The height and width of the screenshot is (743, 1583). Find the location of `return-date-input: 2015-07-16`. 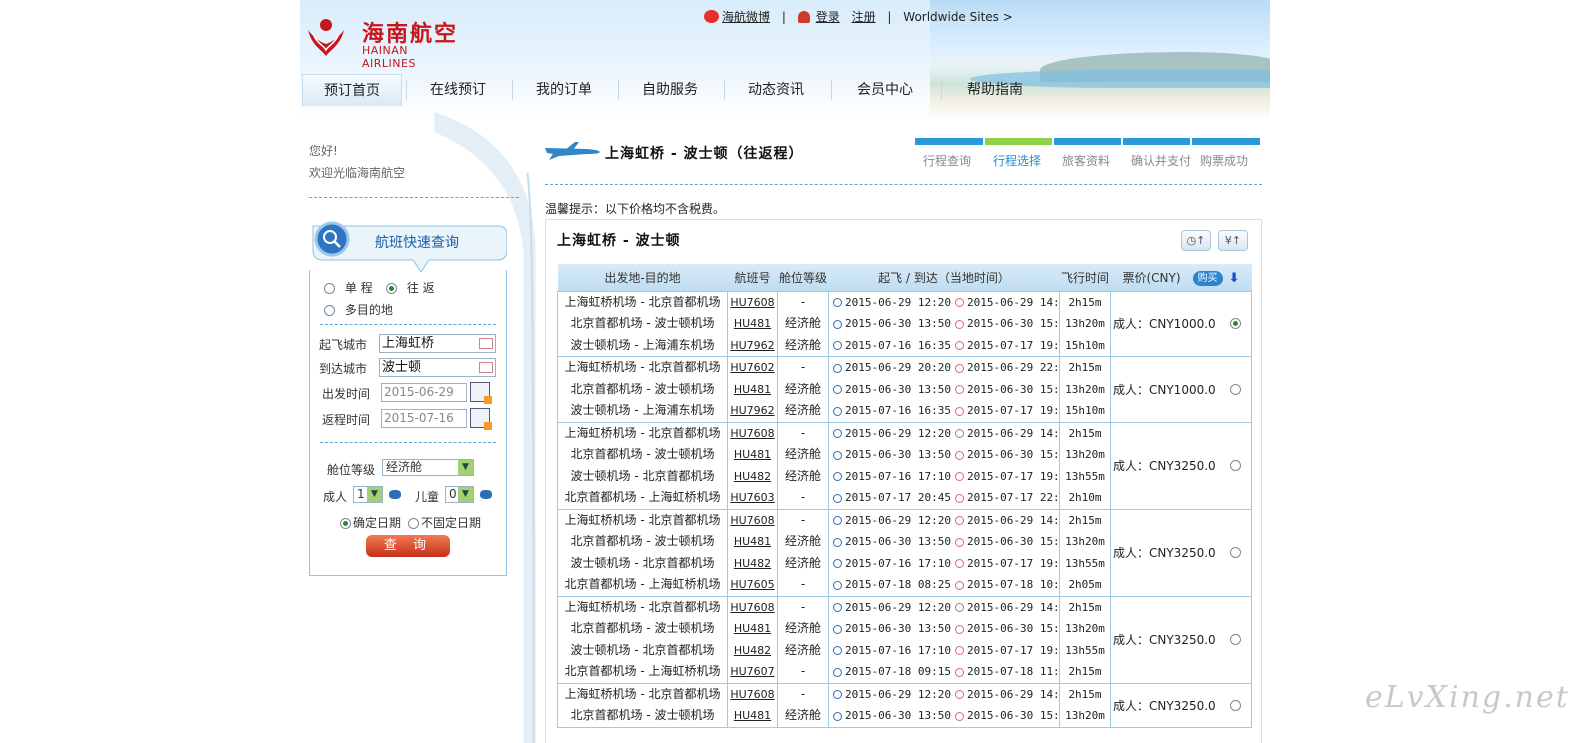

return-date-input: 2015-07-16 is located at coordinates (424, 418).